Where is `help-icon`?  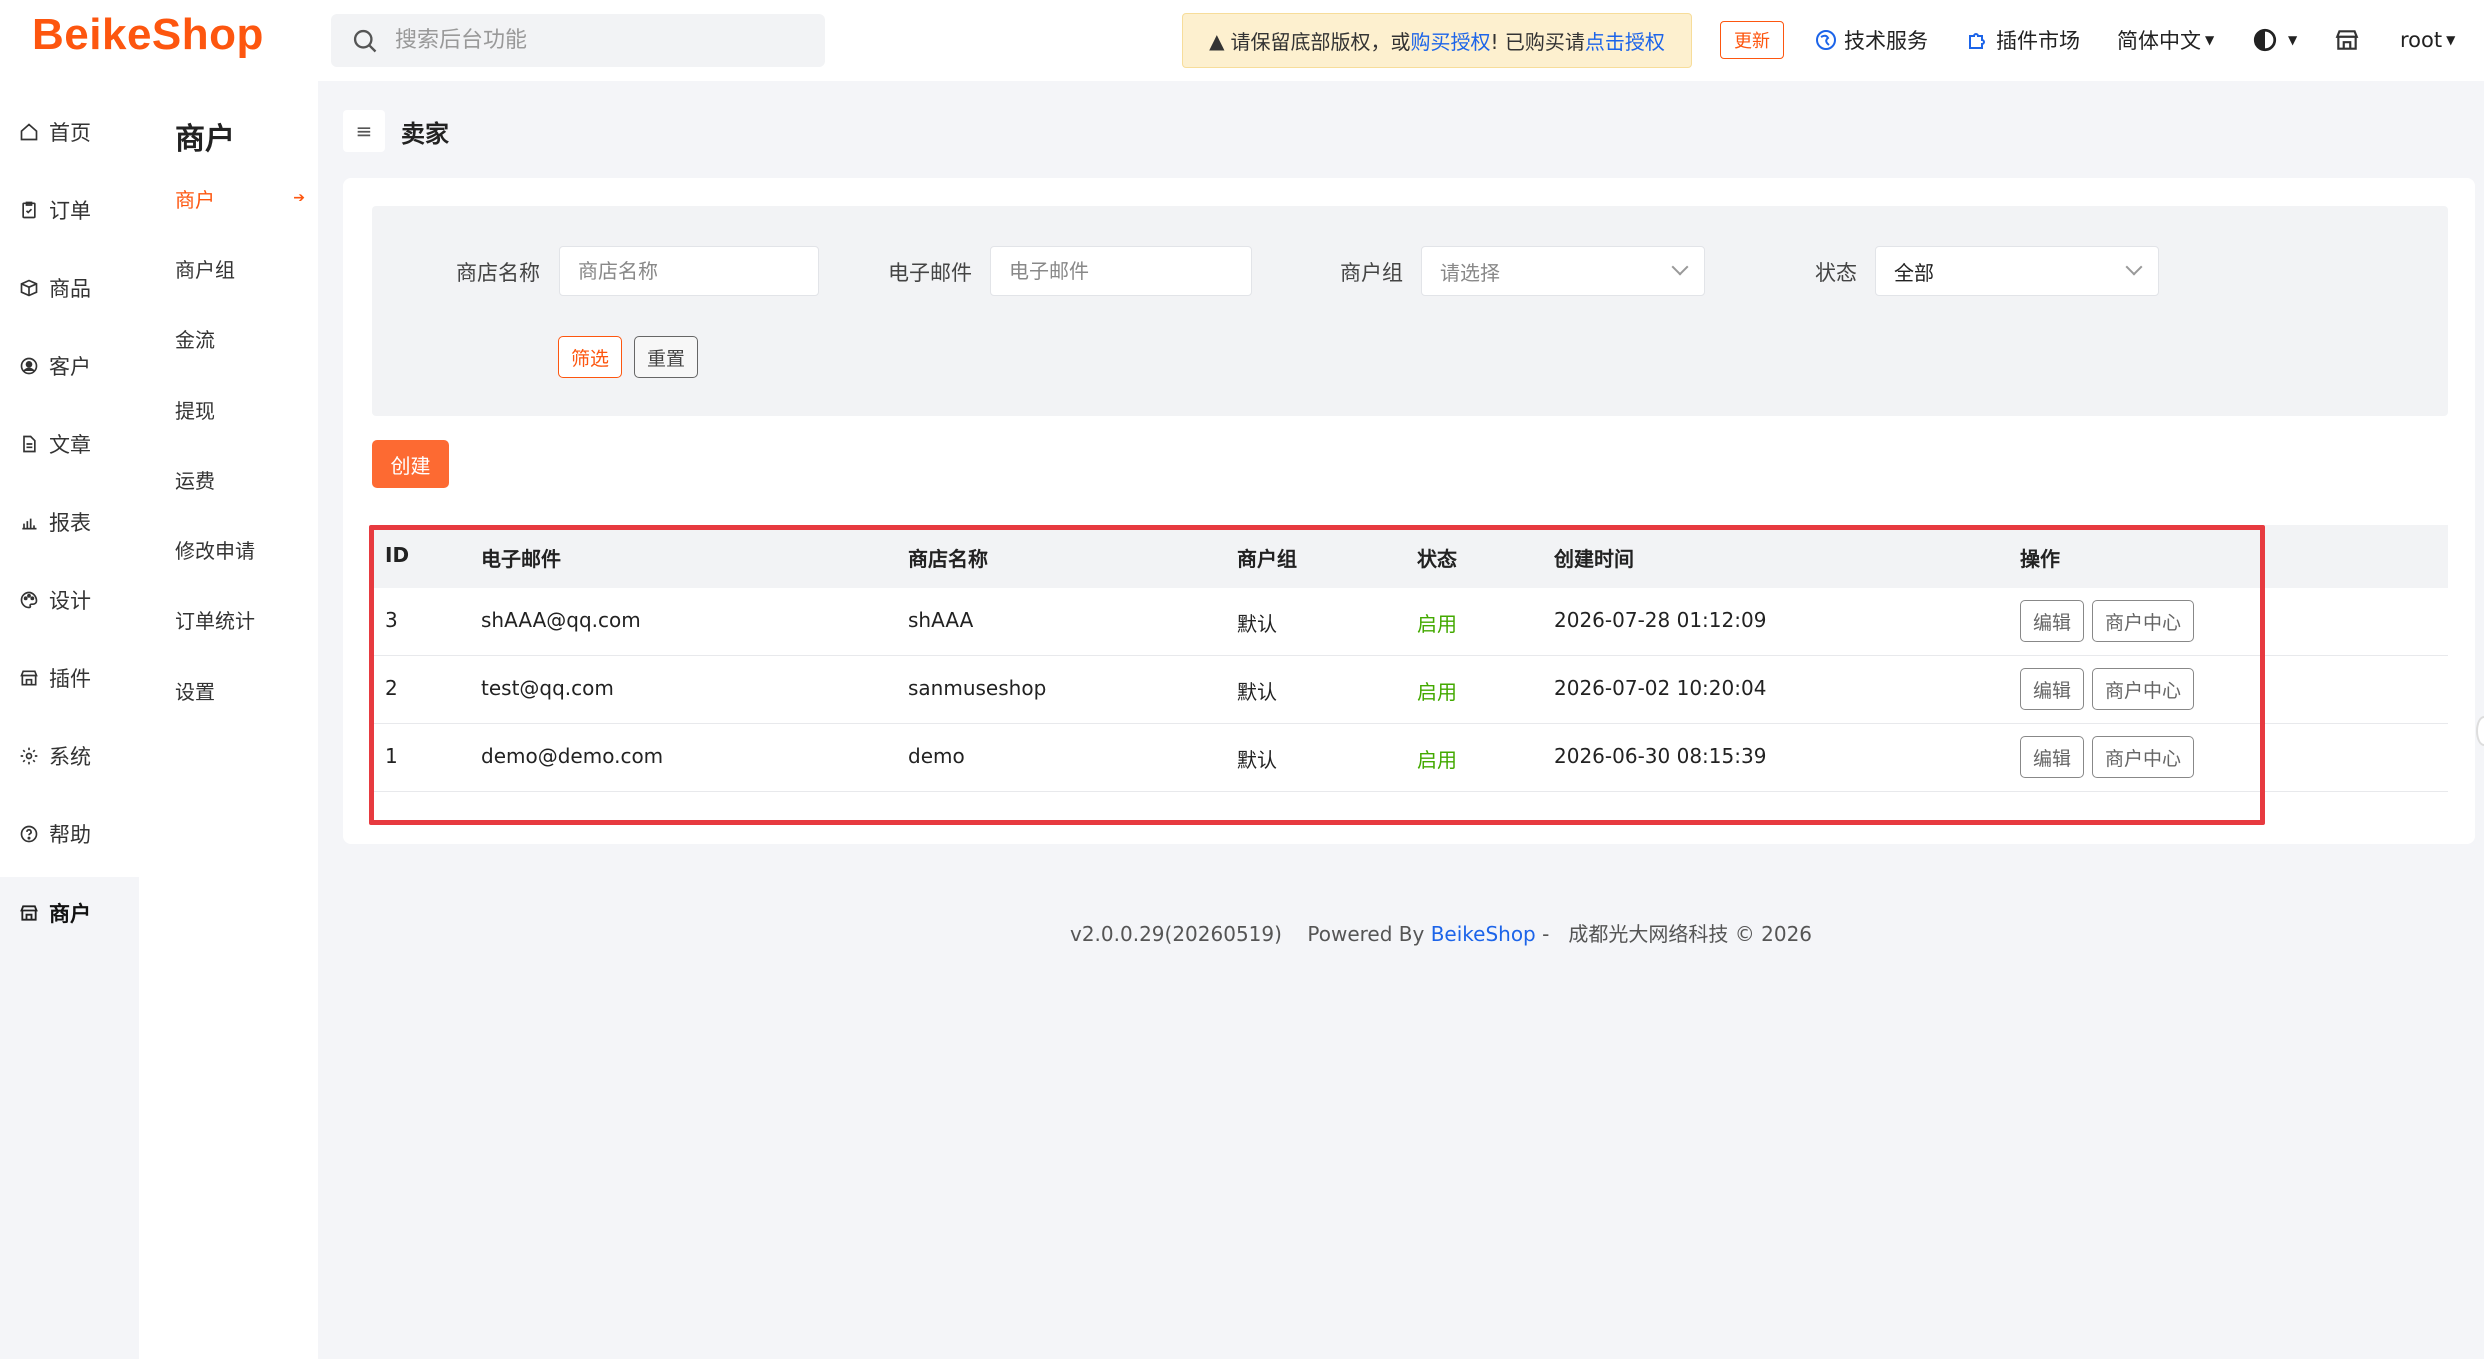
help-icon is located at coordinates (29, 834).